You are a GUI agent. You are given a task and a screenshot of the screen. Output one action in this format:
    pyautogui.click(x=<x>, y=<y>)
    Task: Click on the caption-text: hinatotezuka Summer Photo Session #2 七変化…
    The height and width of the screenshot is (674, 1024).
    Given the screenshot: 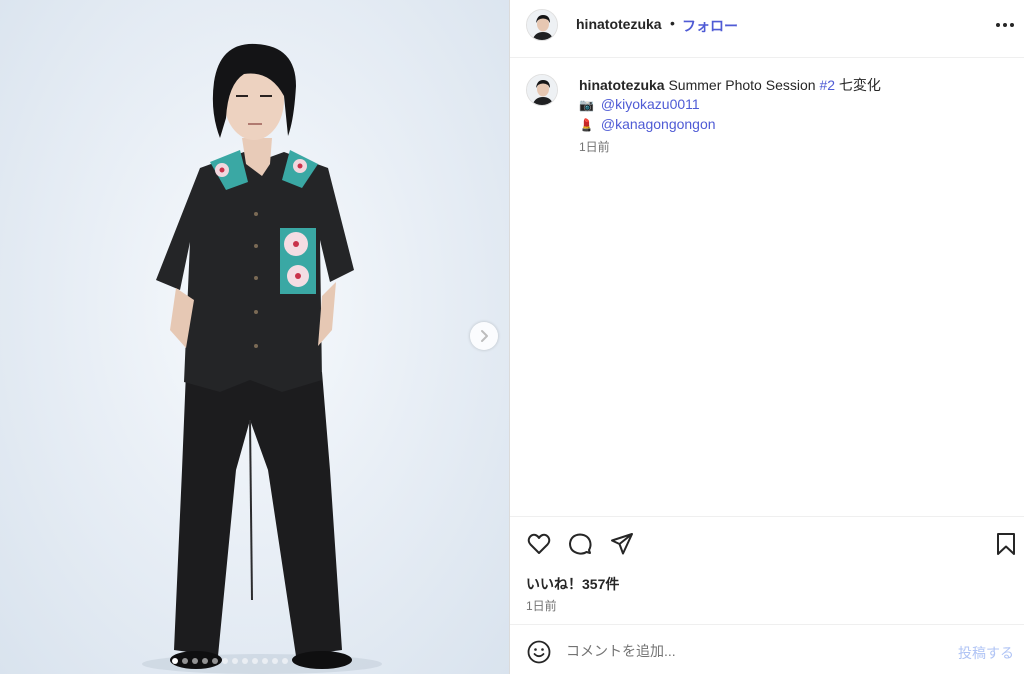 What is the action you would take?
    pyautogui.click(x=789, y=105)
    